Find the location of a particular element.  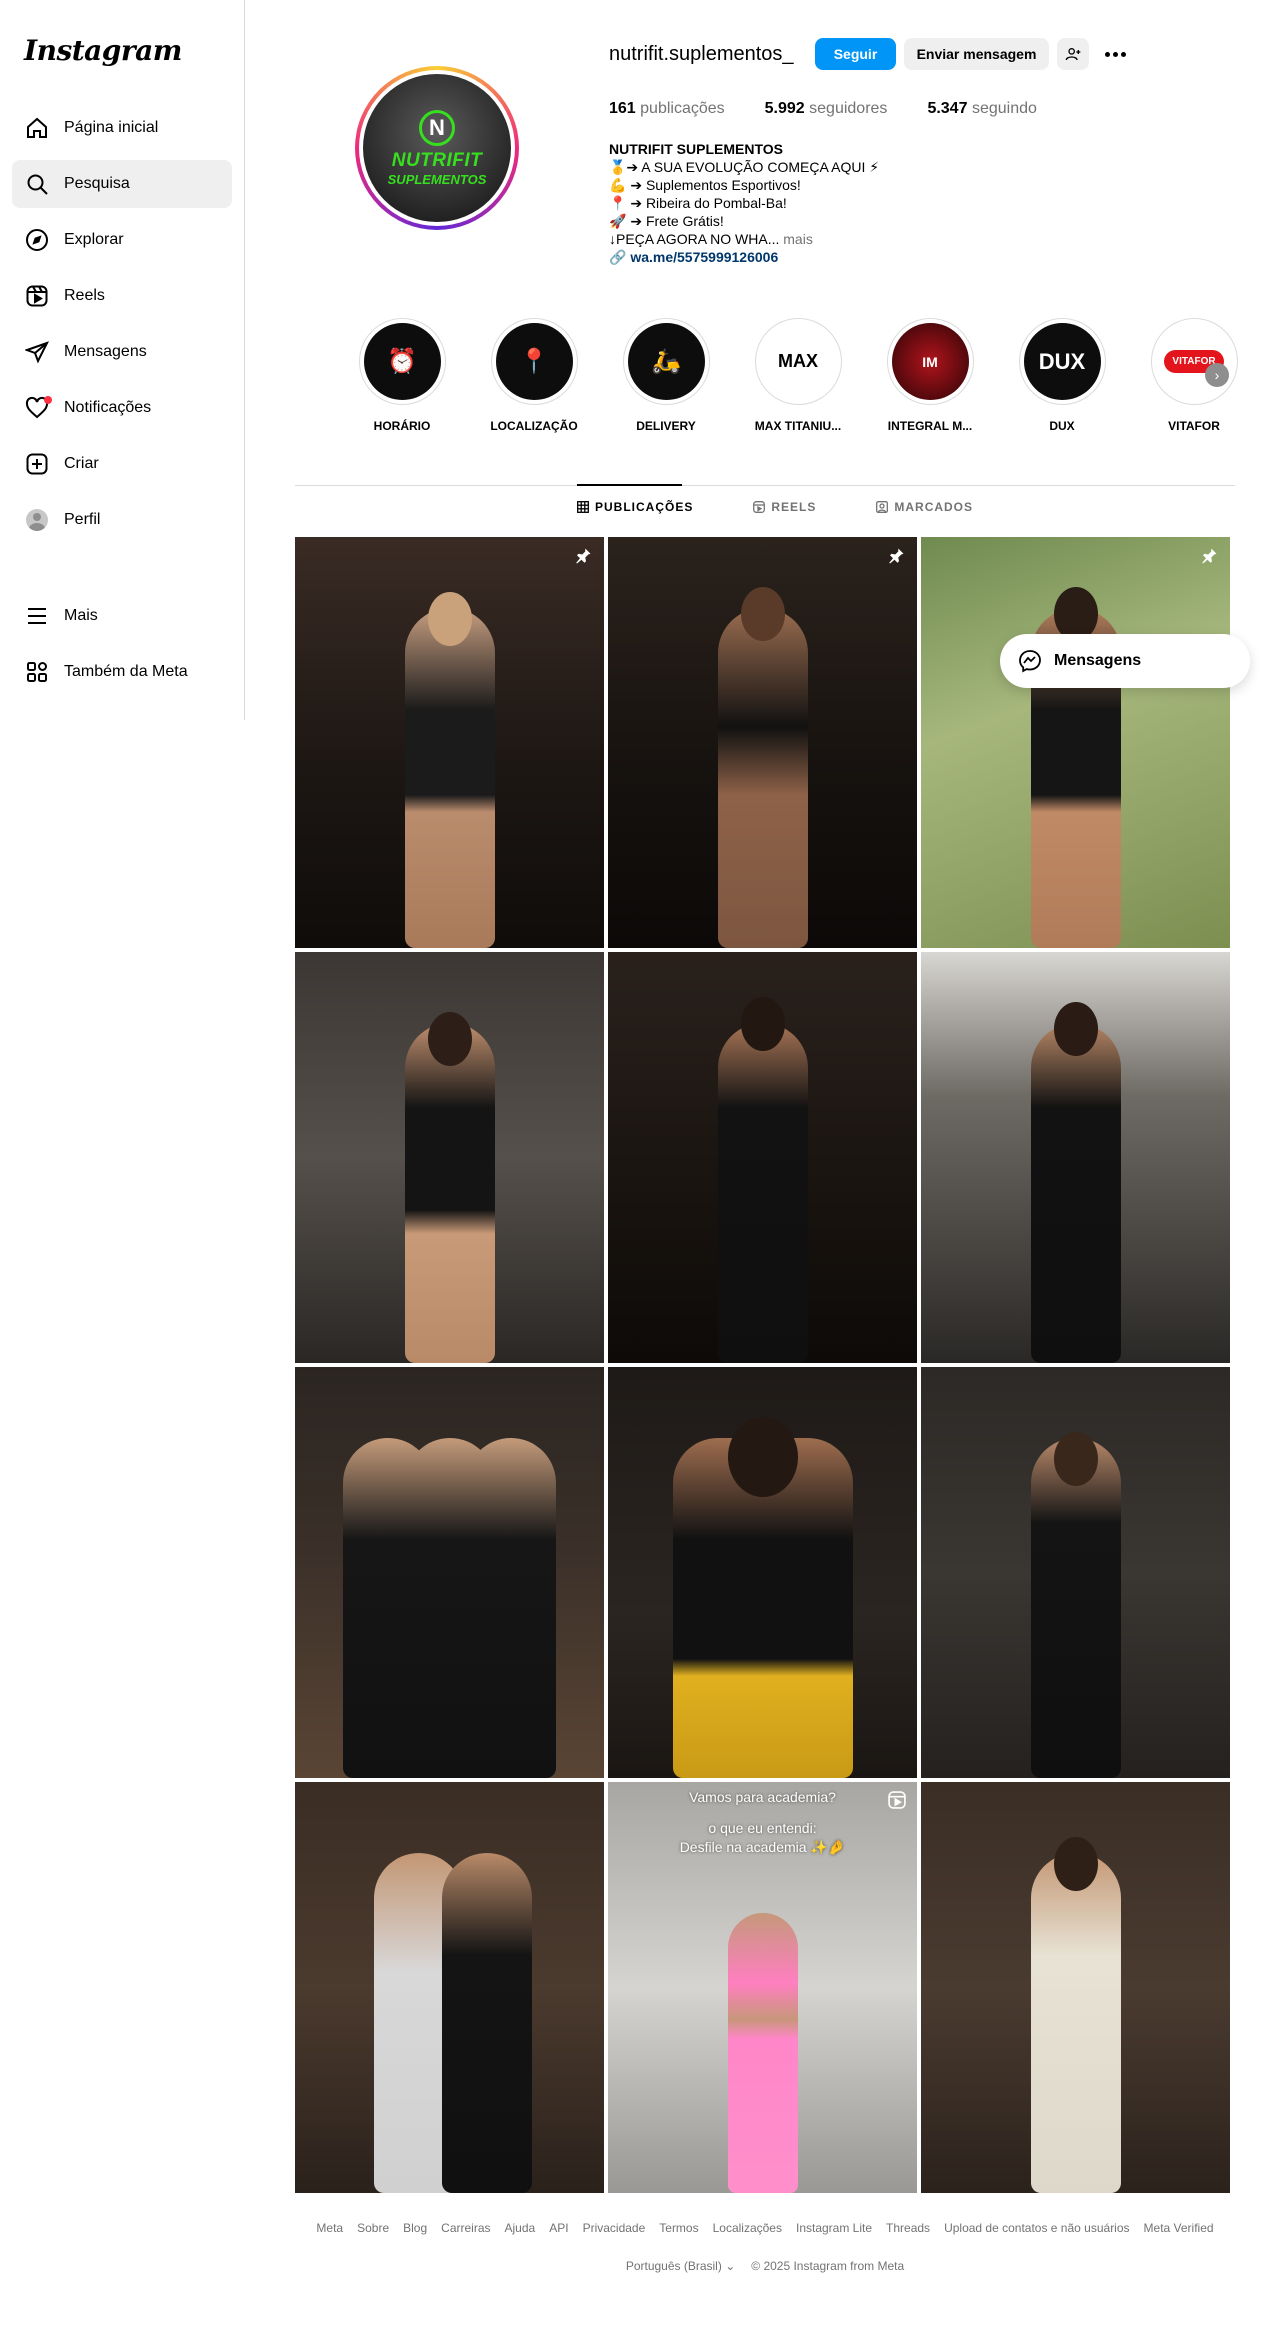

highlight-label: LOCALIZAÇÃO is located at coordinates (534, 426).